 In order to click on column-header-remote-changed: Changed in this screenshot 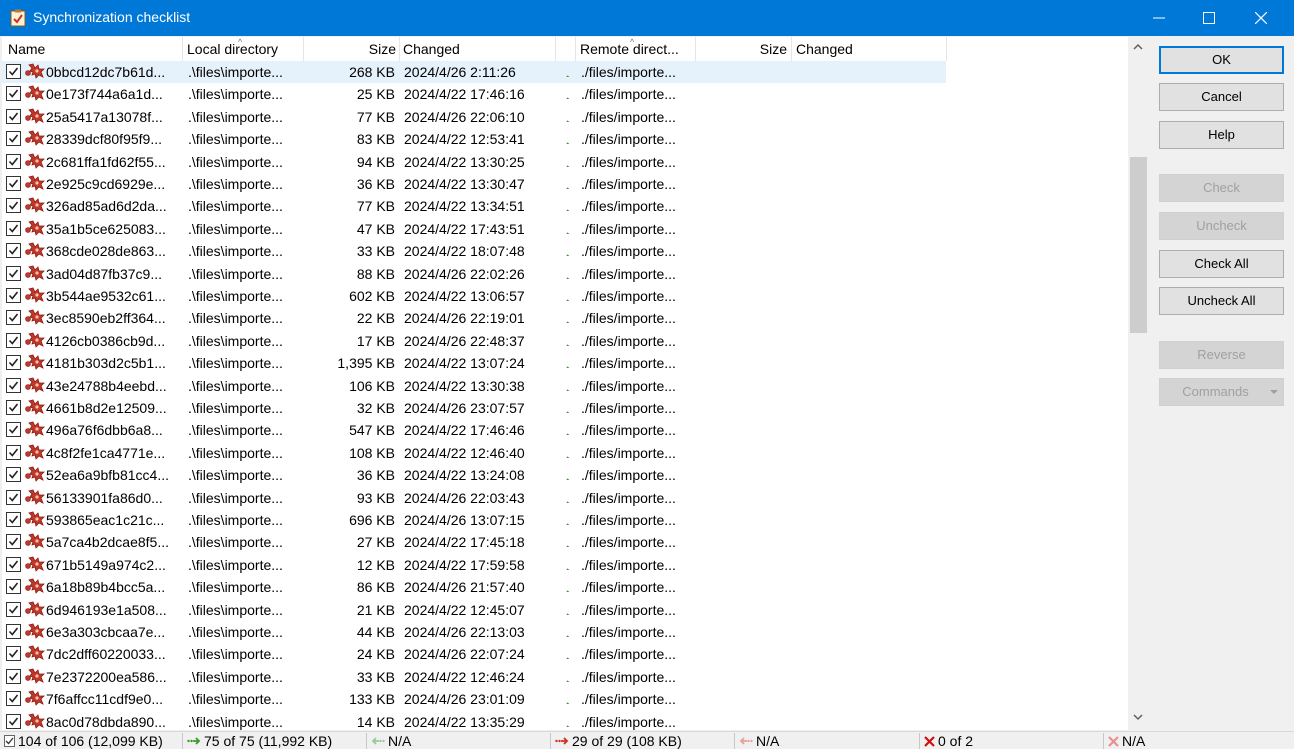, I will do `click(866, 49)`.